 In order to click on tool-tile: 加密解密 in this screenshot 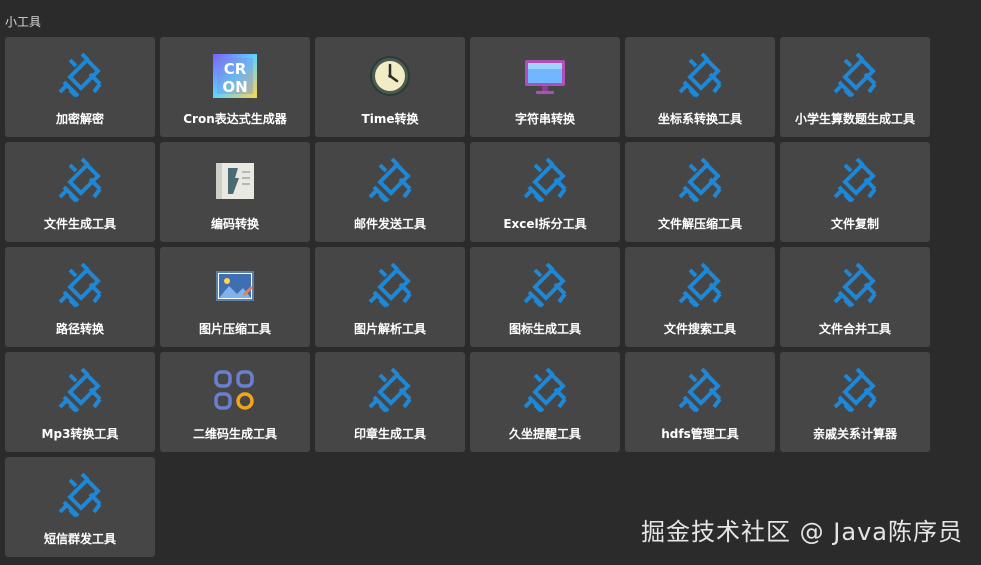, I will do `click(80, 87)`.